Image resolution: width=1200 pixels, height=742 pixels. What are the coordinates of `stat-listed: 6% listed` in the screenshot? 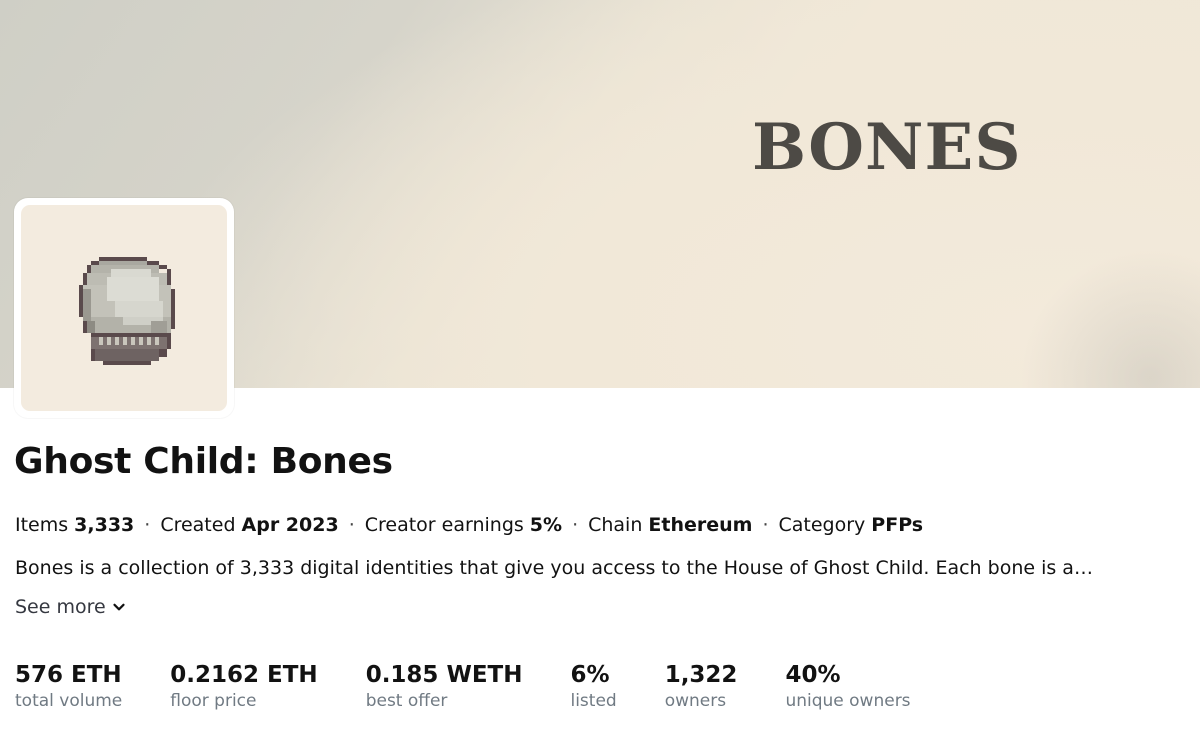 It's located at (593, 686).